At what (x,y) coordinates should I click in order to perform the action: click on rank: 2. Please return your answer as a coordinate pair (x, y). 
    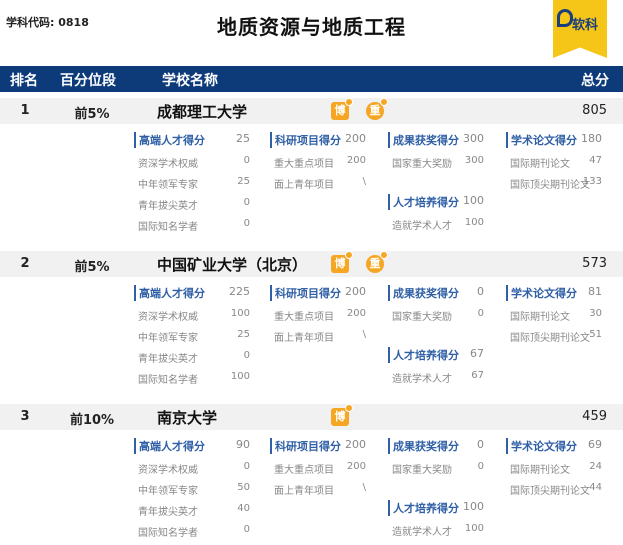
    Looking at the image, I should click on (25, 263).